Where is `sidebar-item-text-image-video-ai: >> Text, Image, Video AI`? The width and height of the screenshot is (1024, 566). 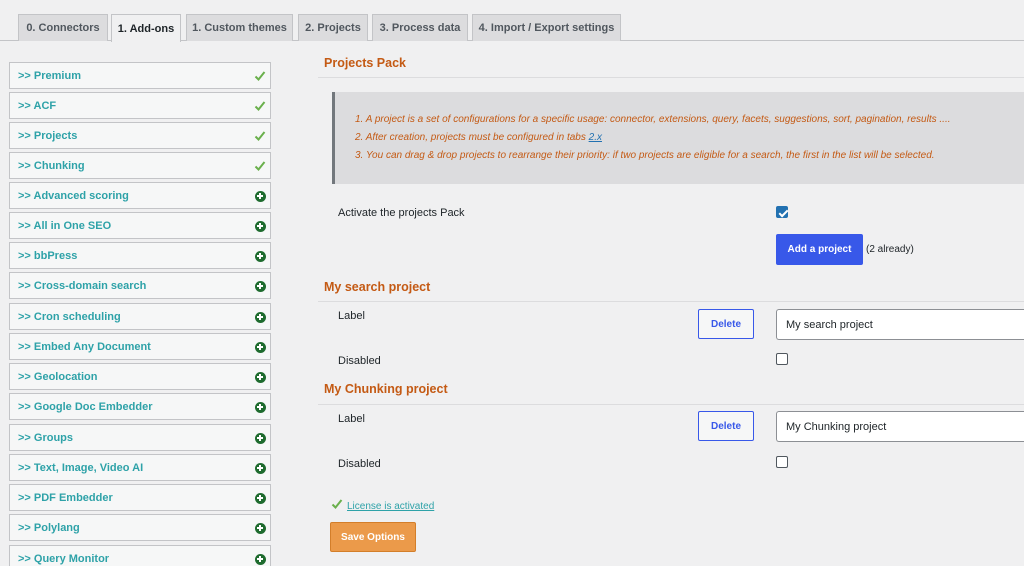 sidebar-item-text-image-video-ai: >> Text, Image, Video AI is located at coordinates (140, 467).